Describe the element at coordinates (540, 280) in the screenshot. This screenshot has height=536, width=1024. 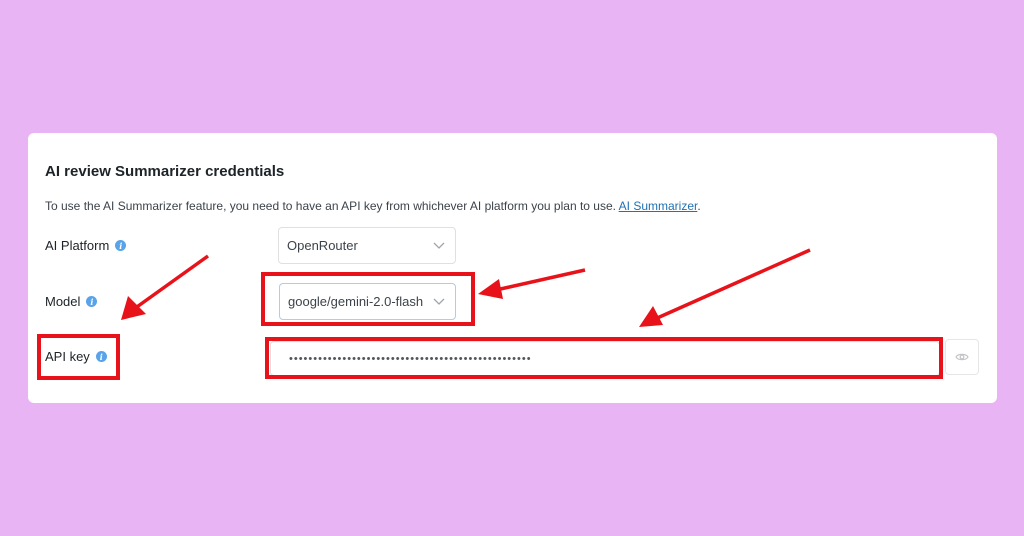
I see `arrow-model` at that location.